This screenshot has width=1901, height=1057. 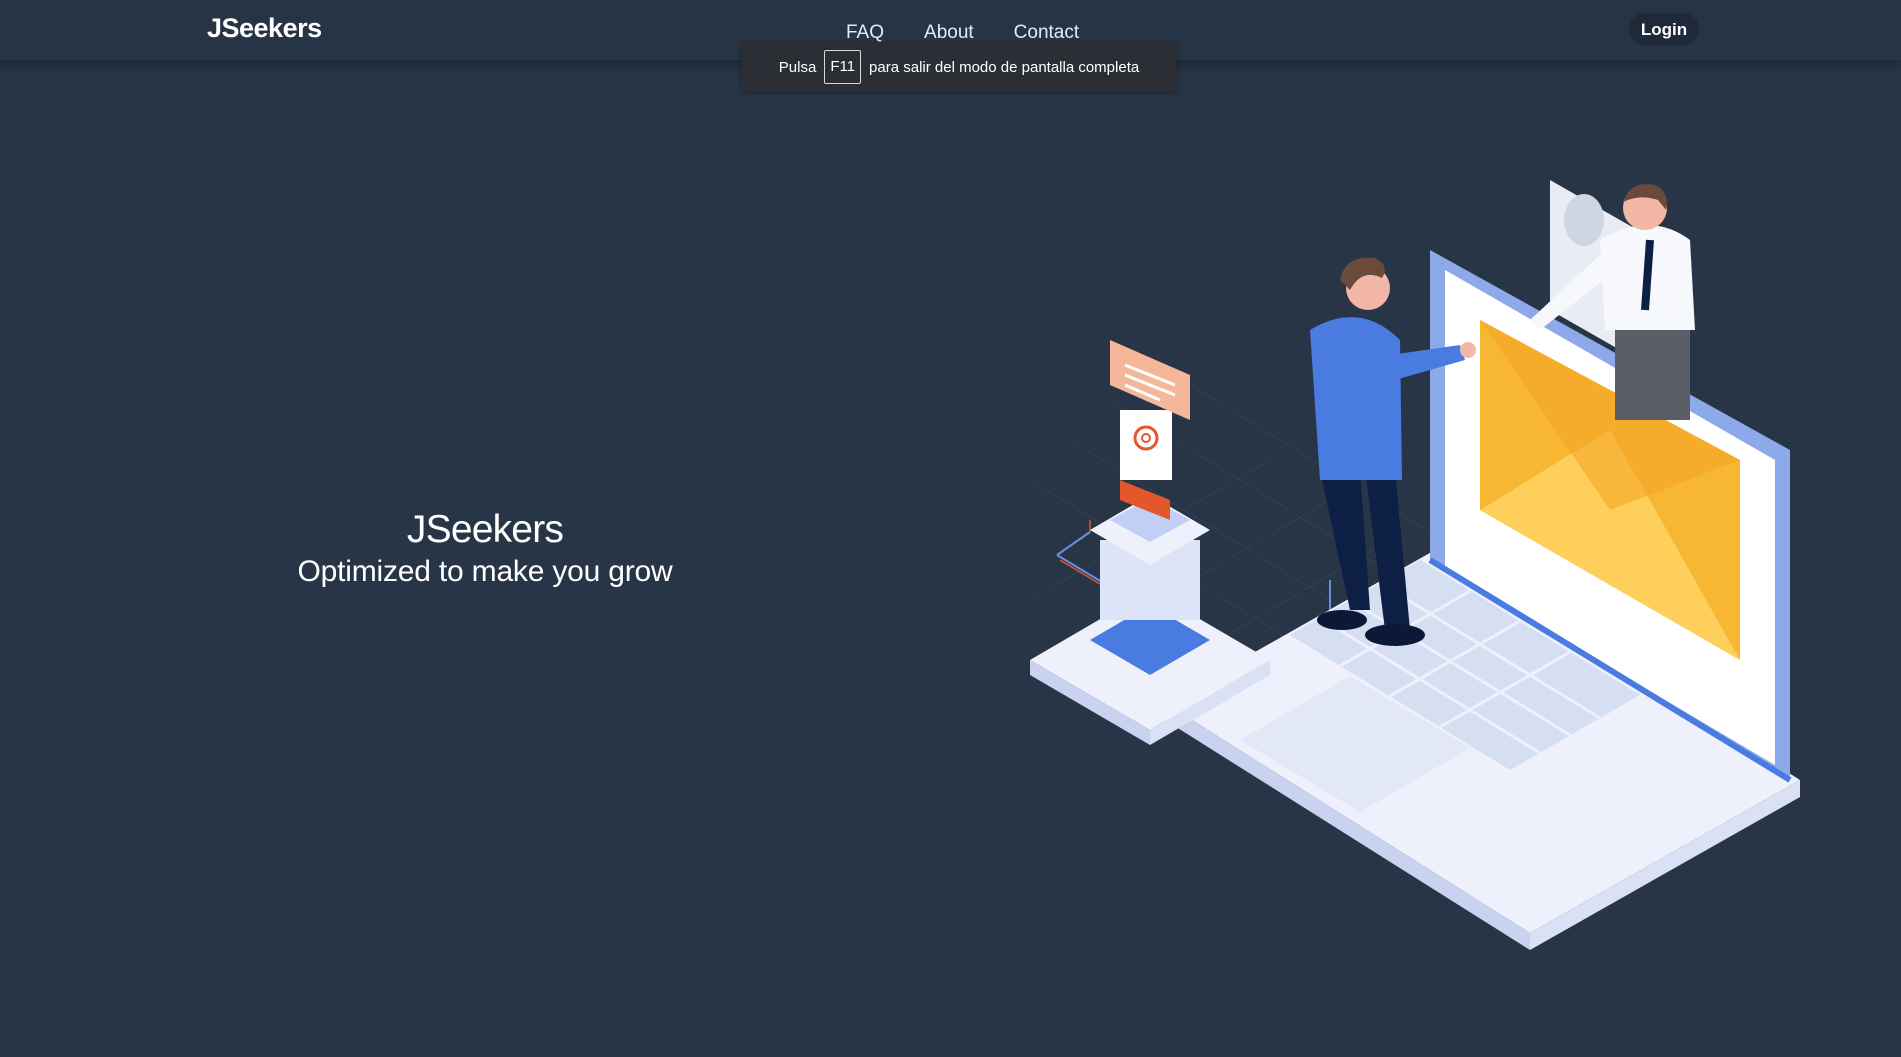 I want to click on login-button: Login, so click(x=1664, y=29).